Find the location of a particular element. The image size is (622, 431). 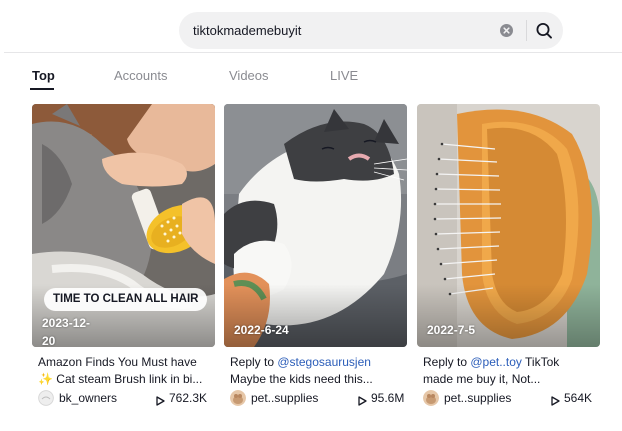

mention-link: @stegosaurusjen is located at coordinates (324, 362).